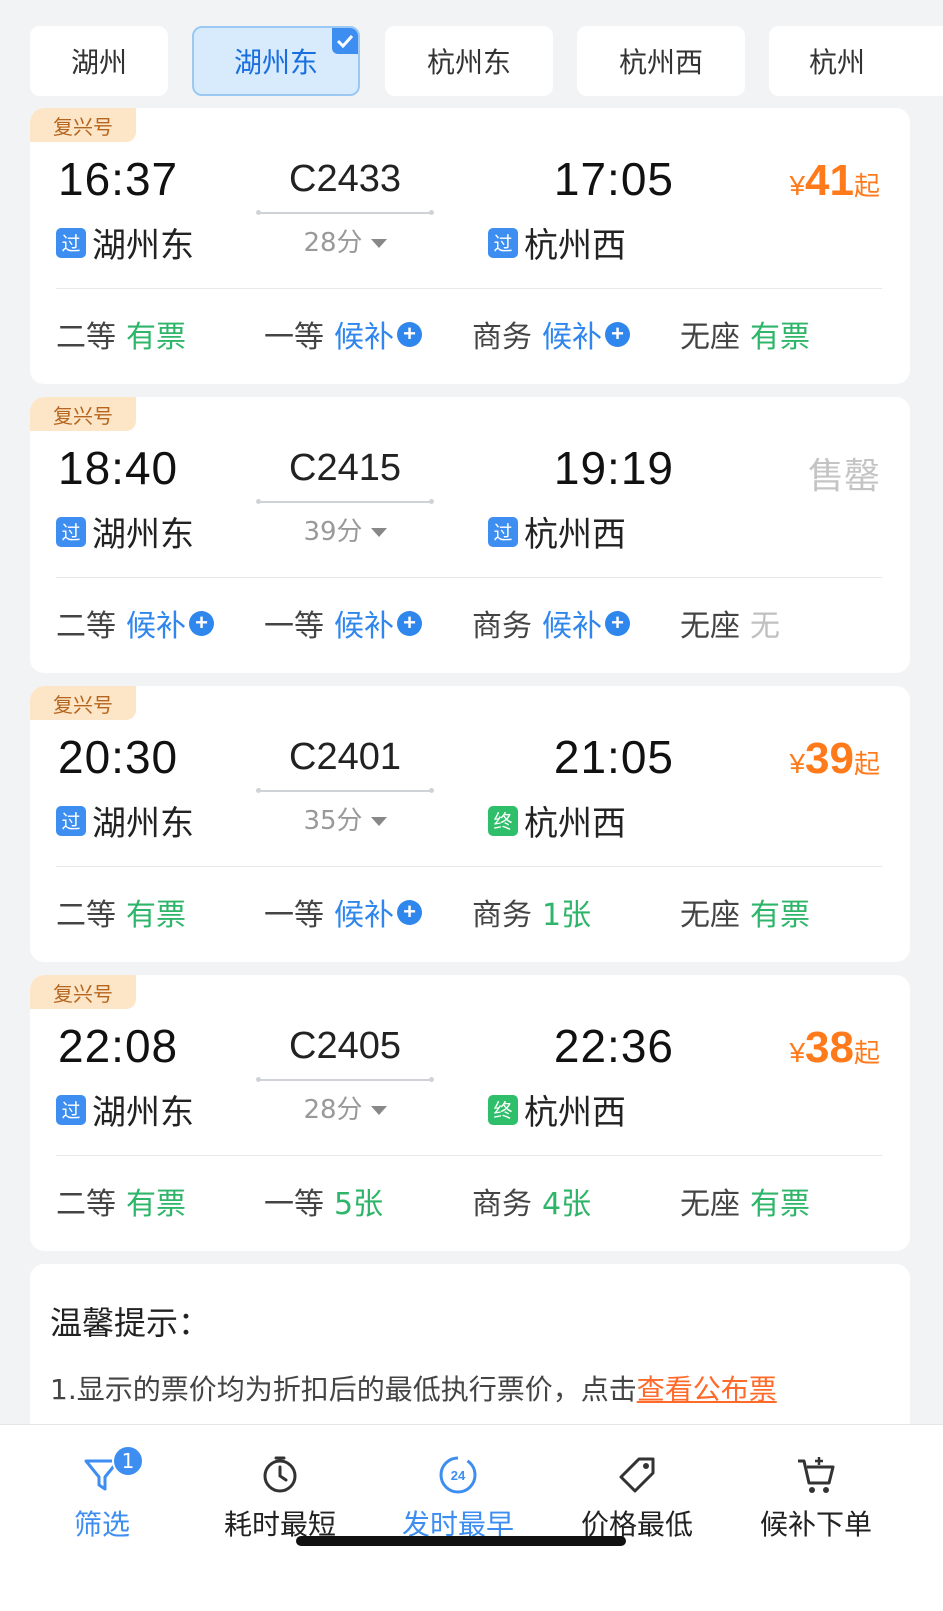  I want to click on price: ¥39起, so click(834, 759).